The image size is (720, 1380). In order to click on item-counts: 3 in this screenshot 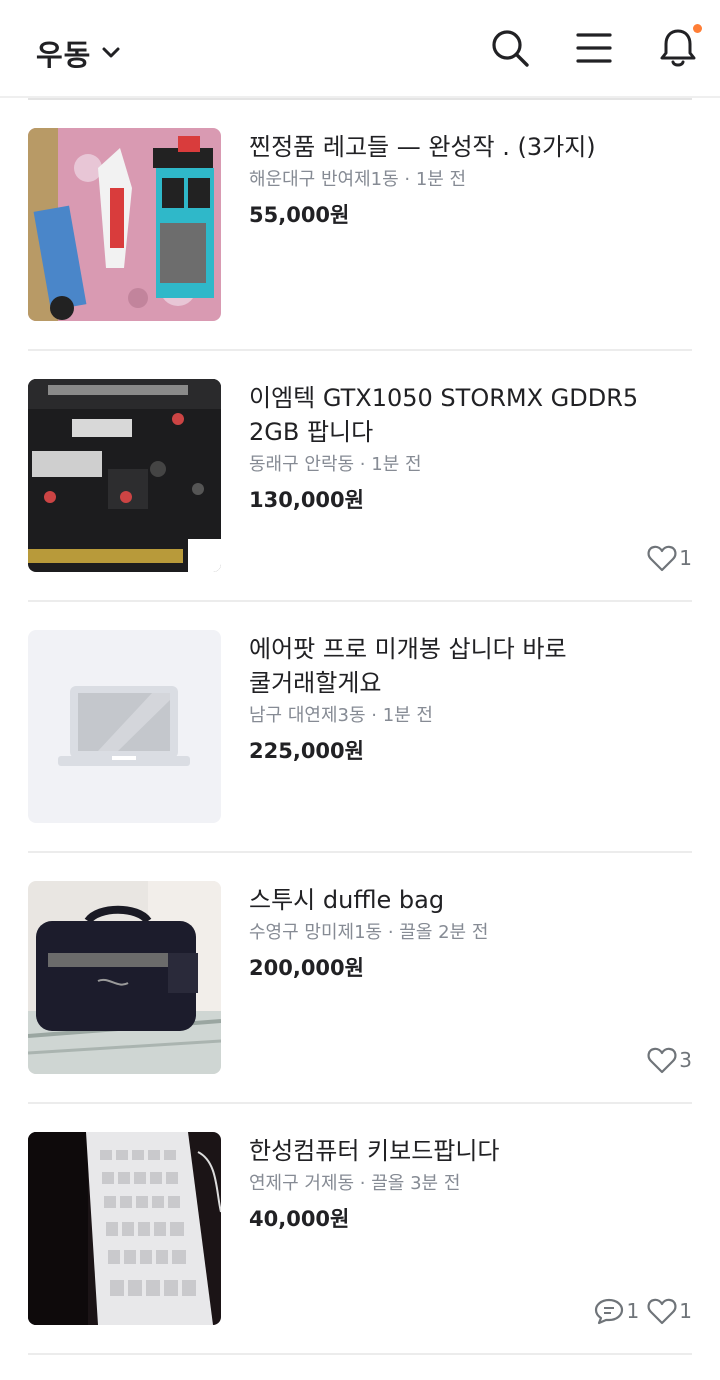, I will do `click(665, 1060)`.